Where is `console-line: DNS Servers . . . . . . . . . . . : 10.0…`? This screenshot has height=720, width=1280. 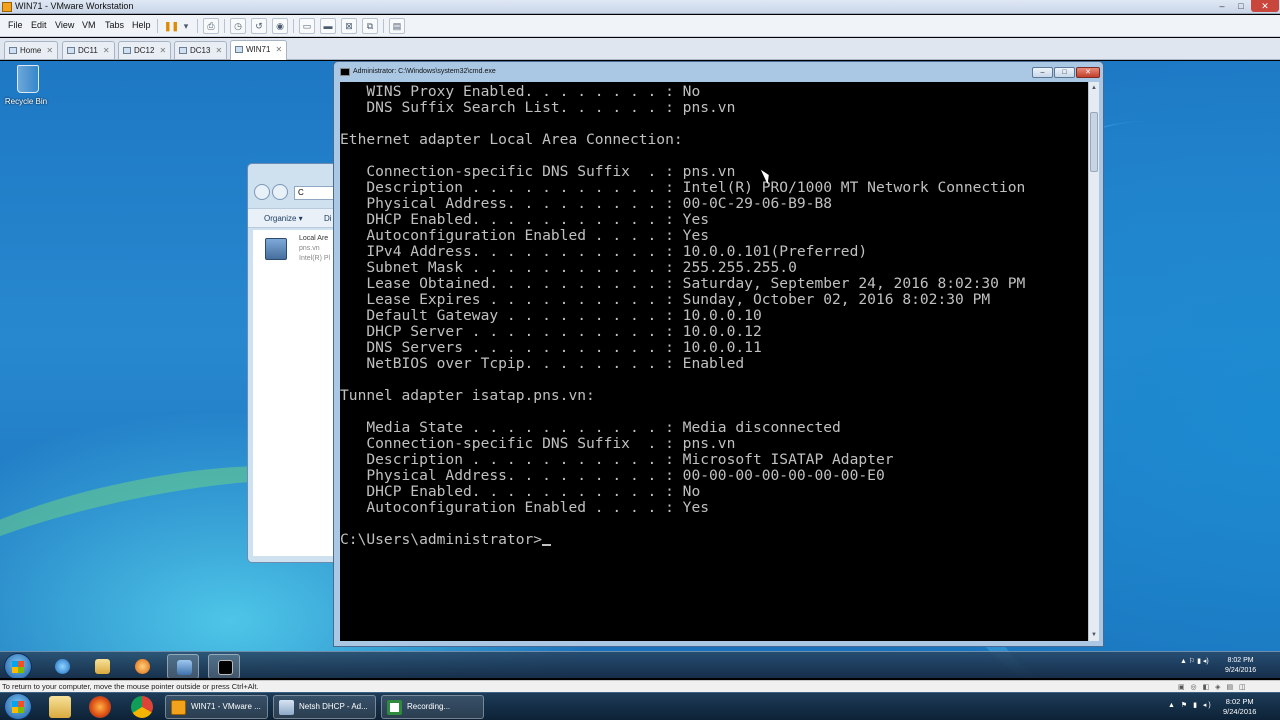
console-line: DNS Servers . . . . . . . . . . . : 10.0… is located at coordinates (551, 347).